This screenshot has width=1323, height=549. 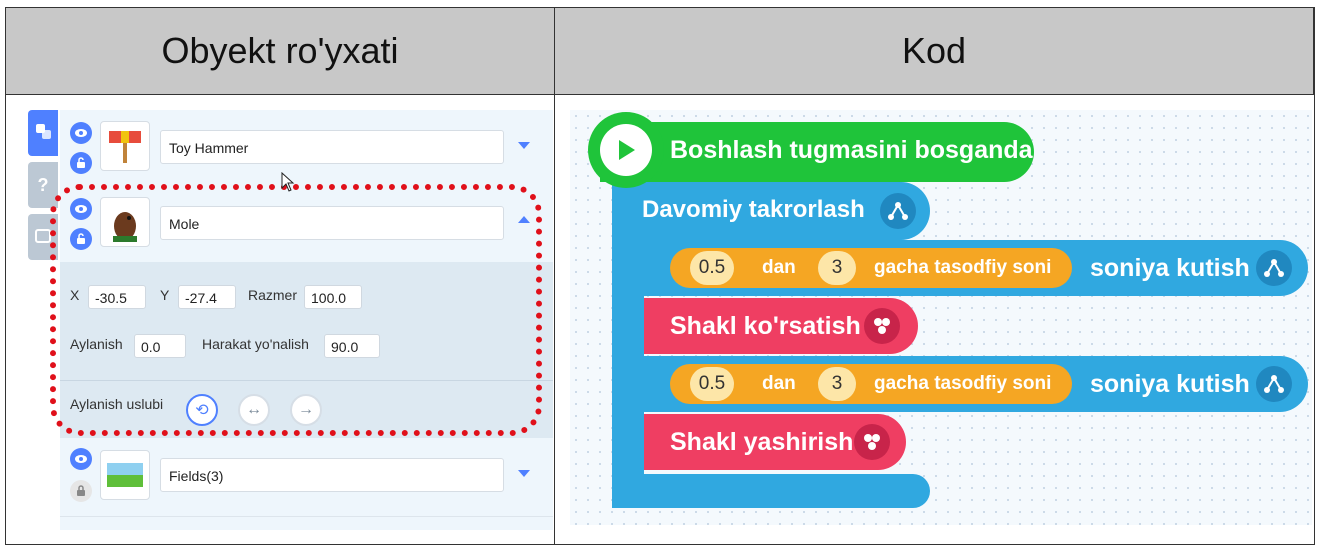 What do you see at coordinates (1170, 268) in the screenshot?
I see `wait-suffix-1: soniya kutish` at bounding box center [1170, 268].